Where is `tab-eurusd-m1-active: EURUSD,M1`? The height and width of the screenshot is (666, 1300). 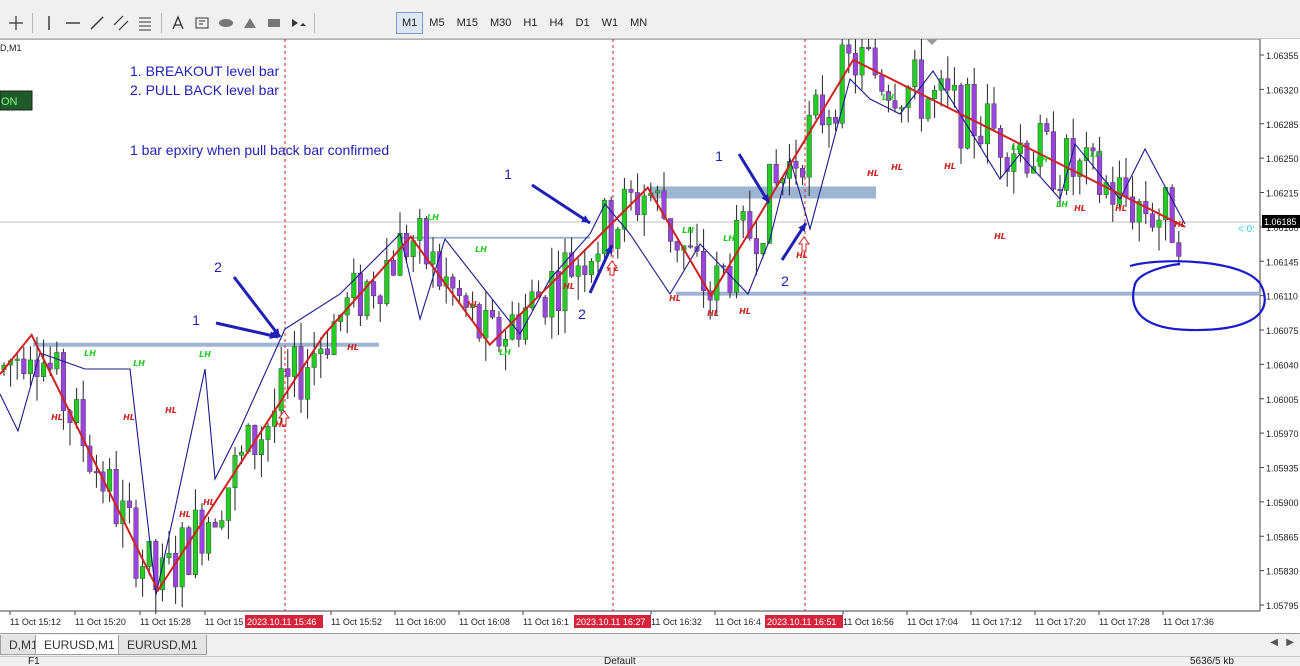
tab-eurusd-m1-active: EURUSD,M1 is located at coordinates (79, 645).